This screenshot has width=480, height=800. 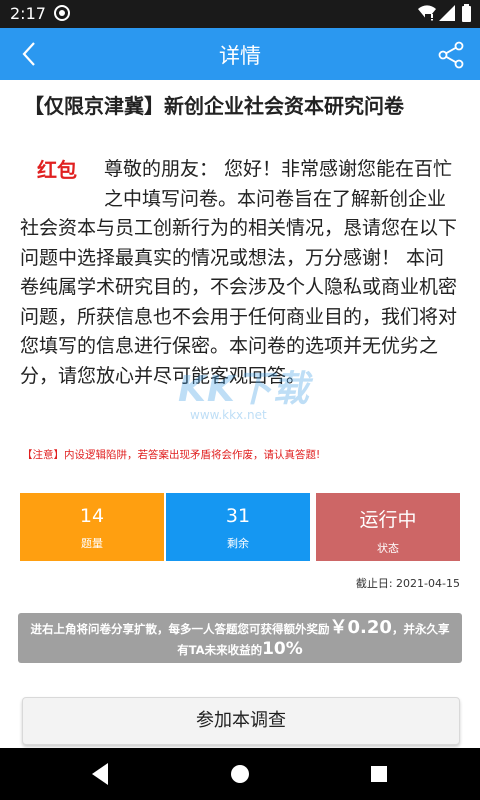 I want to click on bonus-text: ，并永久享, so click(x=420, y=629).